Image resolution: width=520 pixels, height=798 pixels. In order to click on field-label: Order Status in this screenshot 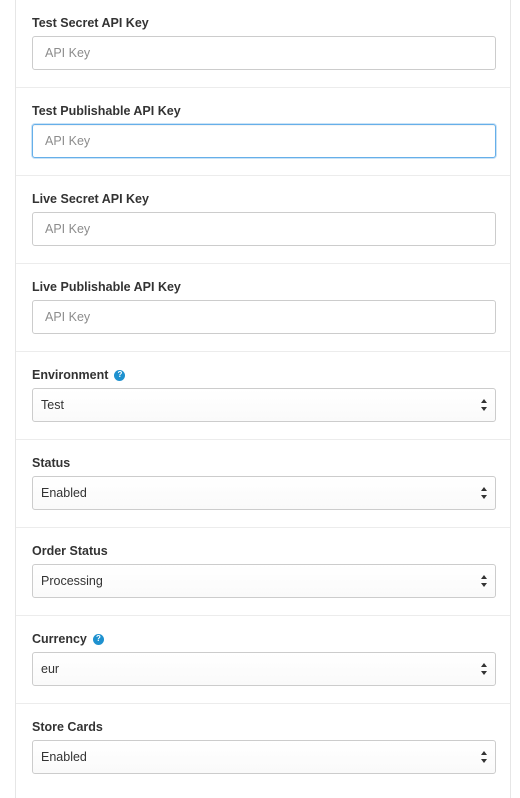, I will do `click(70, 551)`.